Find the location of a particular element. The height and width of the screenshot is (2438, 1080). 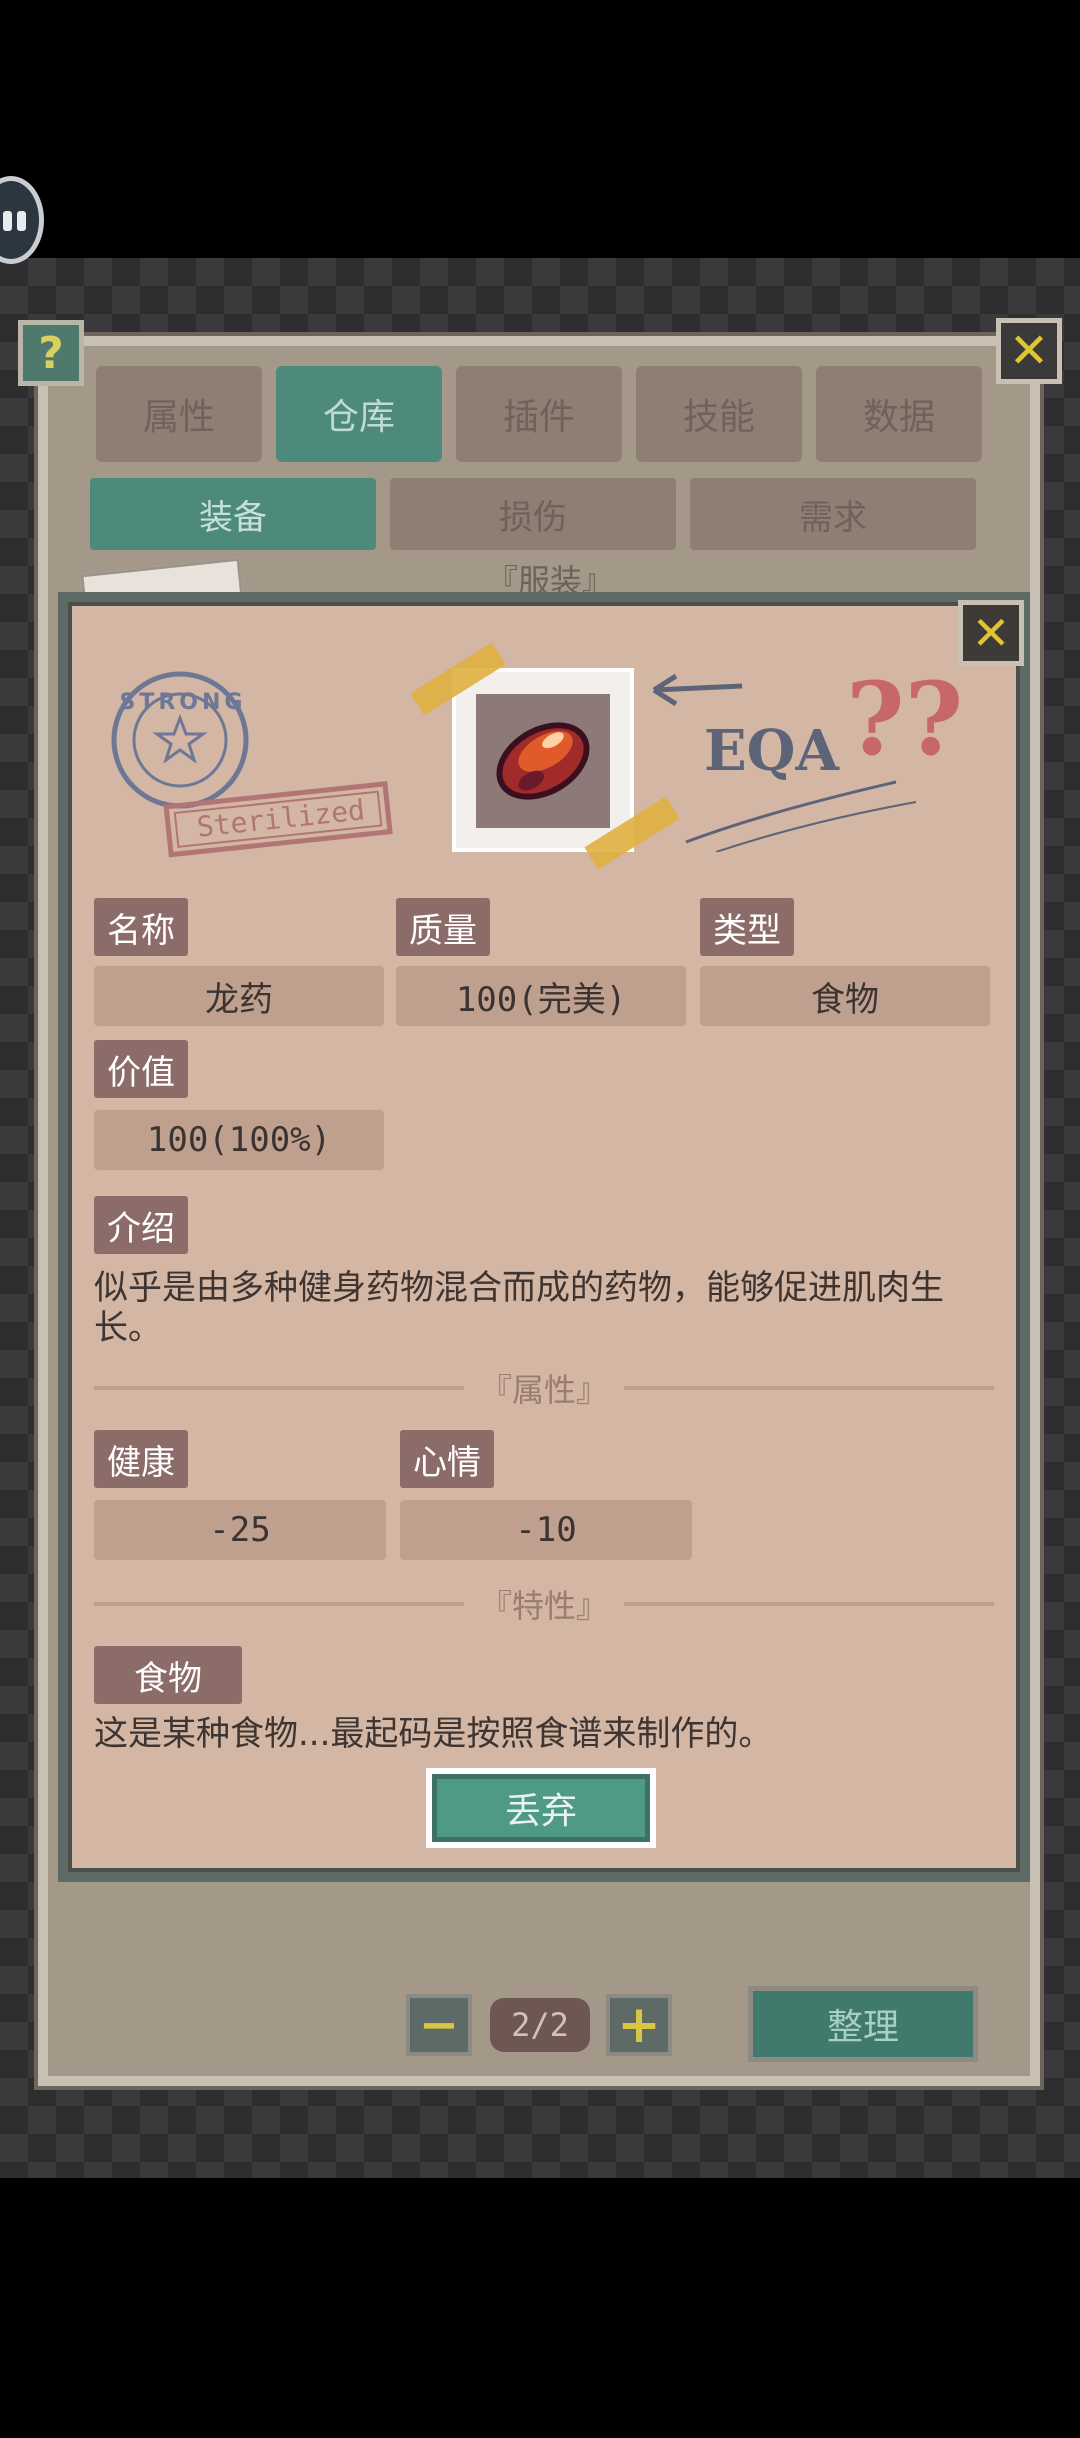

behind-section-title: 『服装』 is located at coordinates (549, 581).